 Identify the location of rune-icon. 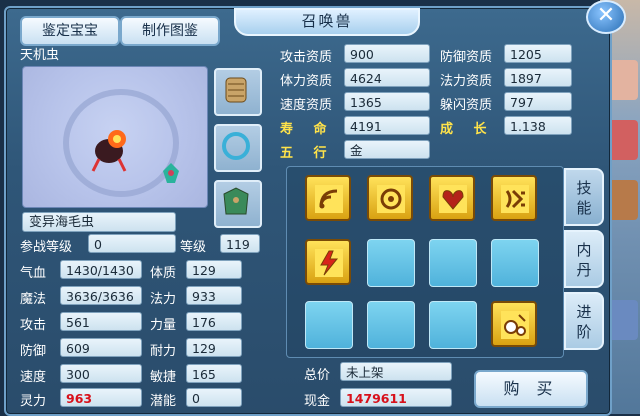
(515, 199).